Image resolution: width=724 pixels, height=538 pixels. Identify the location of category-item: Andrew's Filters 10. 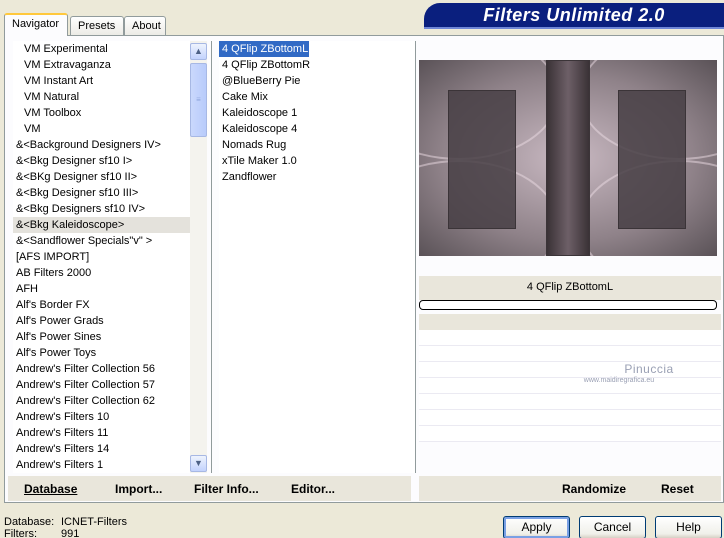
(101, 417).